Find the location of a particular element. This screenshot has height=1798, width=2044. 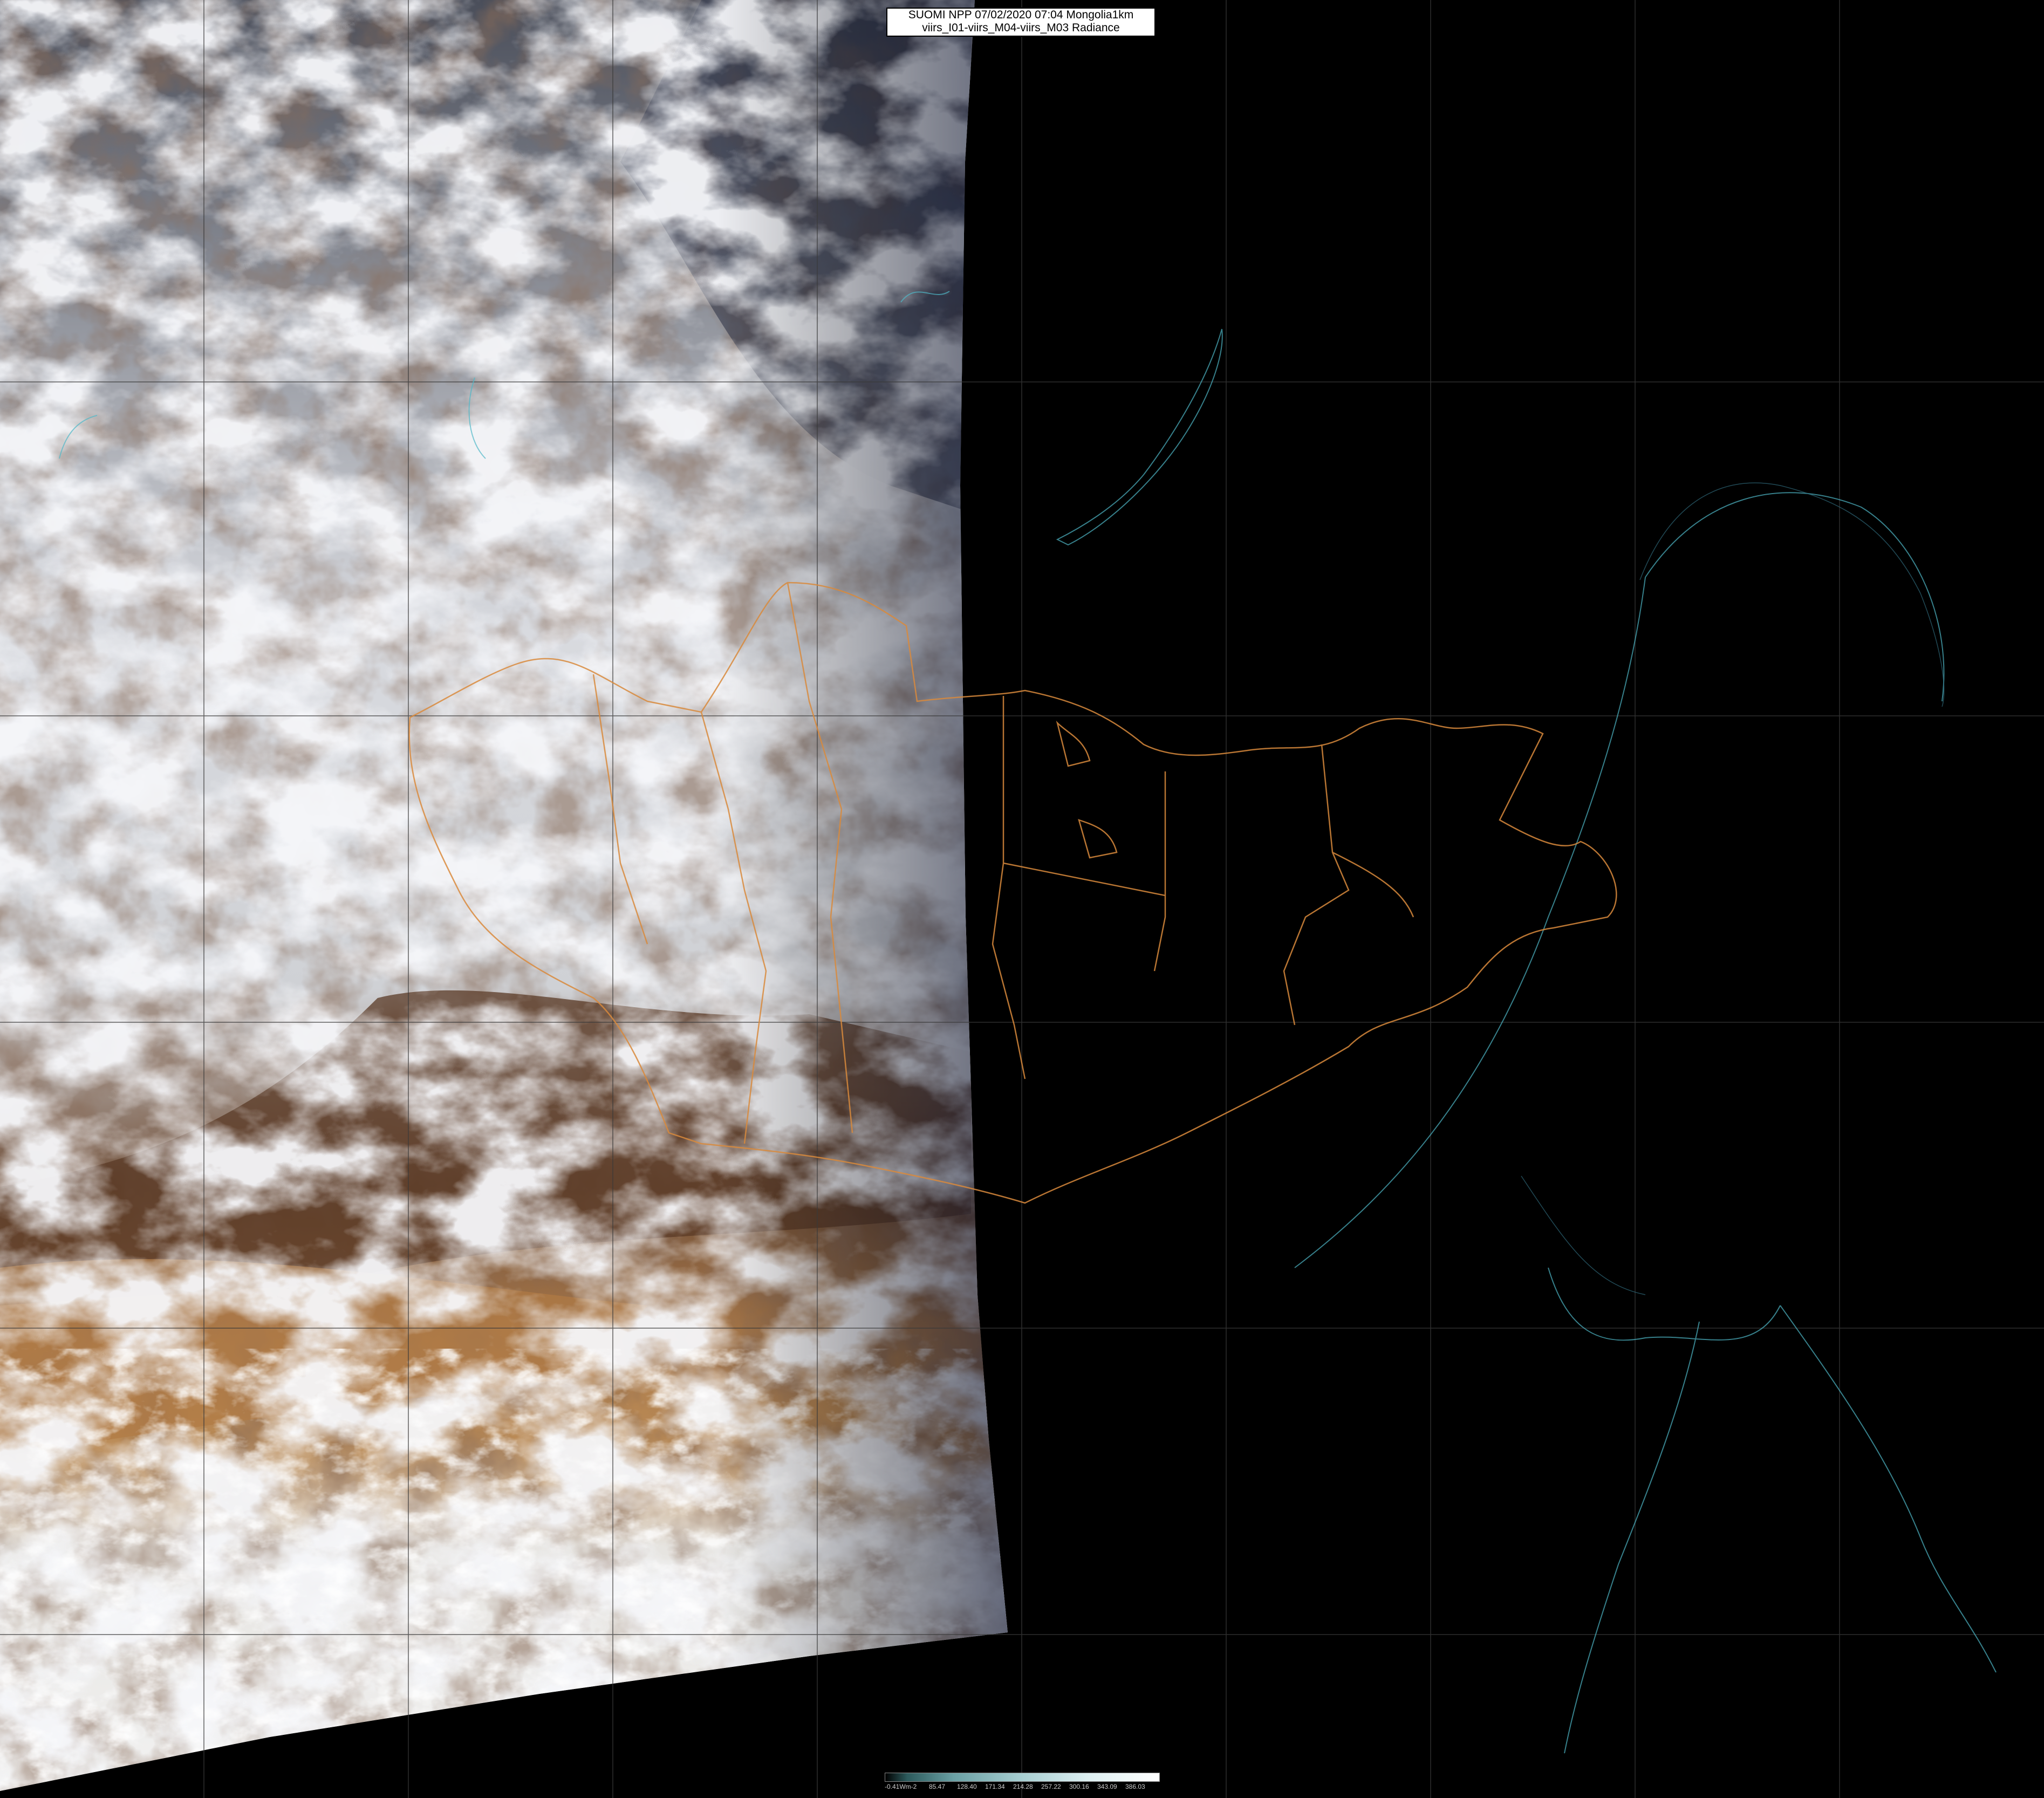

colorbar-tick-label: 300.16 is located at coordinates (1079, 1786).